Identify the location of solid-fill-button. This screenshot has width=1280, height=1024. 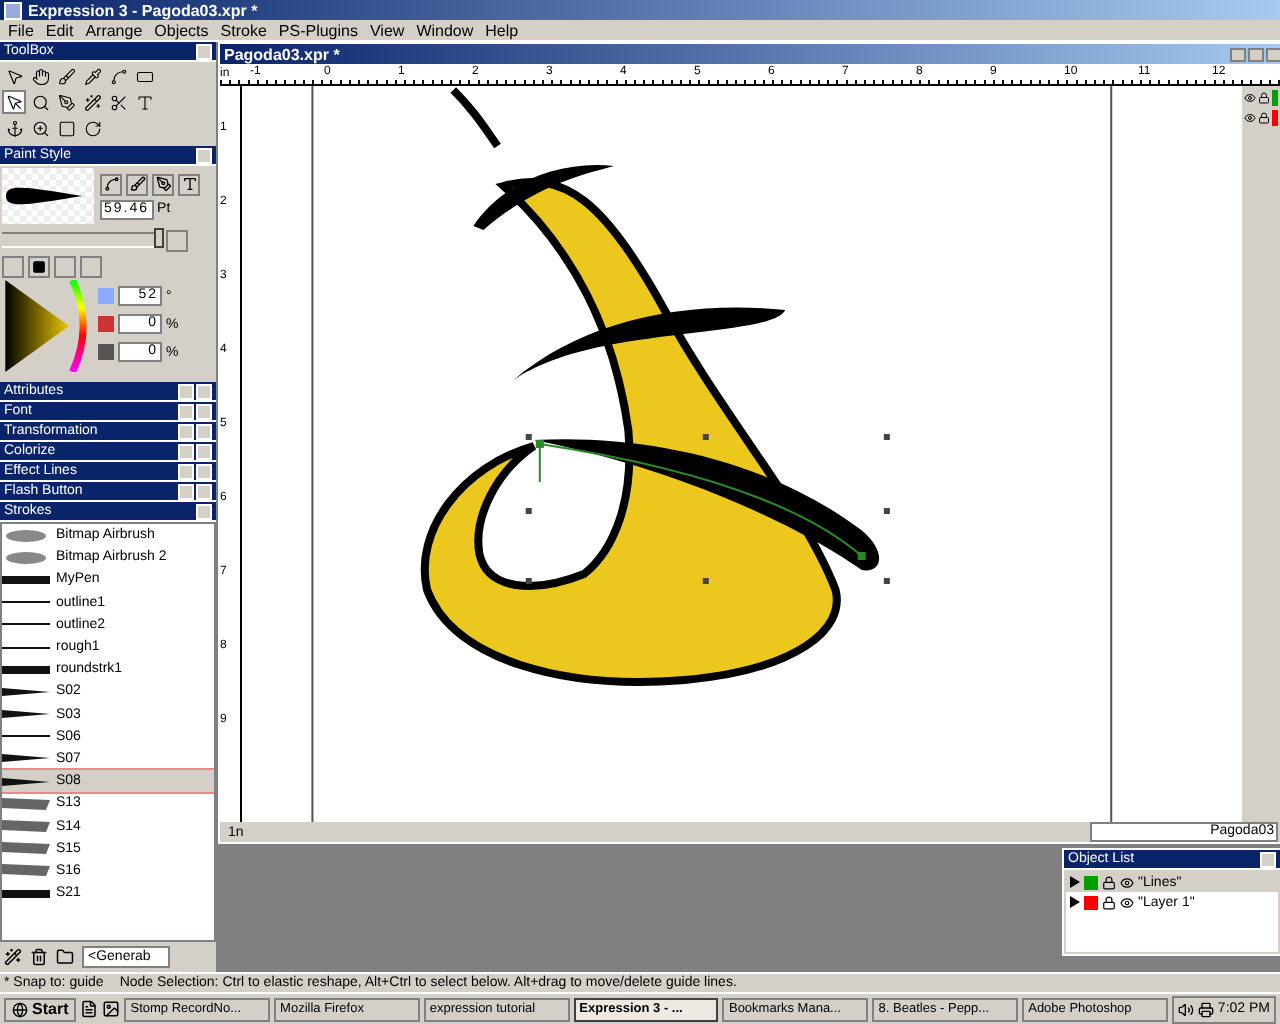
(39, 267).